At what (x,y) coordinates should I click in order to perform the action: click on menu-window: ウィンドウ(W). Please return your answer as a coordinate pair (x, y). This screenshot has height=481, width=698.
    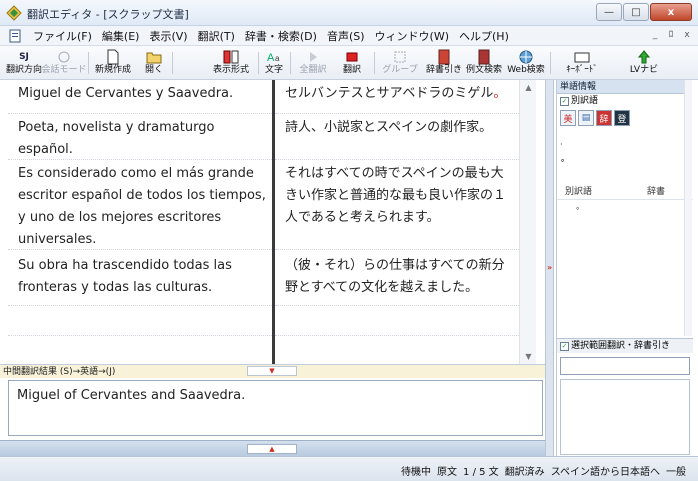
    Looking at the image, I should click on (412, 36).